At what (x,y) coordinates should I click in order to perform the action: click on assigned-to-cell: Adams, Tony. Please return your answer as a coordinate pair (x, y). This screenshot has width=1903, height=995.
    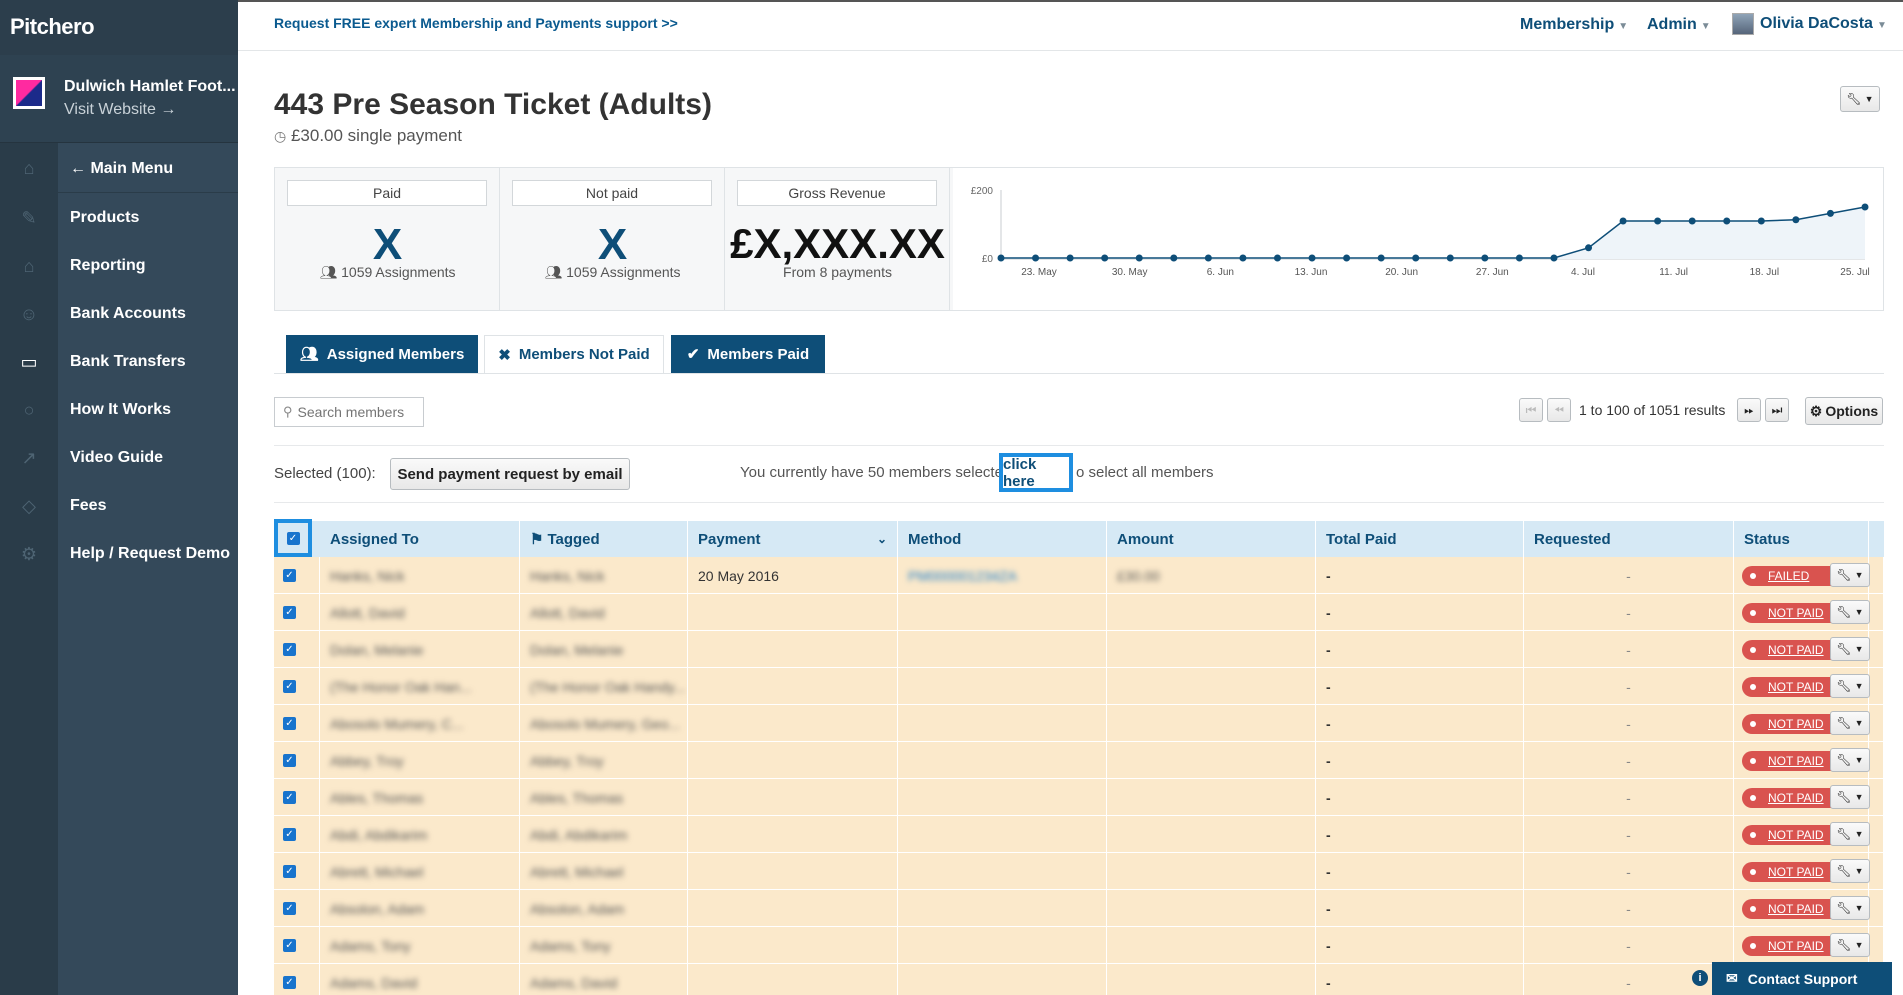
    Looking at the image, I should click on (420, 945).